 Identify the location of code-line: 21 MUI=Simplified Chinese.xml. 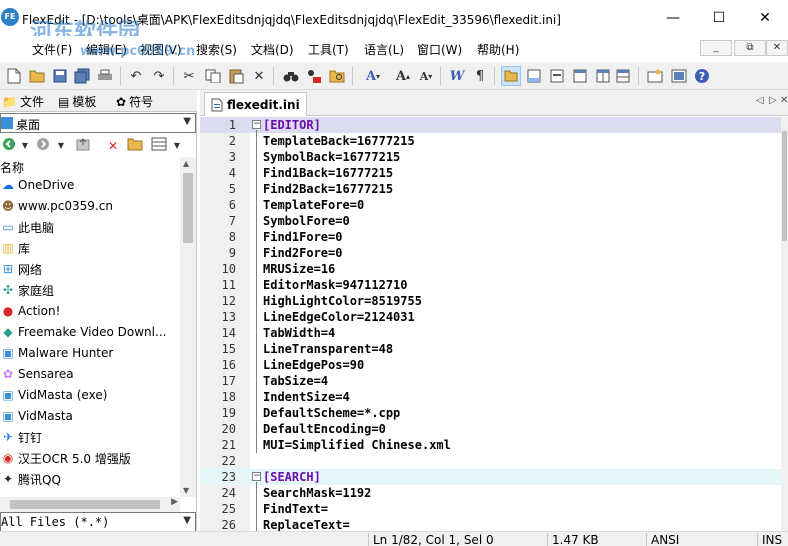
(490, 445).